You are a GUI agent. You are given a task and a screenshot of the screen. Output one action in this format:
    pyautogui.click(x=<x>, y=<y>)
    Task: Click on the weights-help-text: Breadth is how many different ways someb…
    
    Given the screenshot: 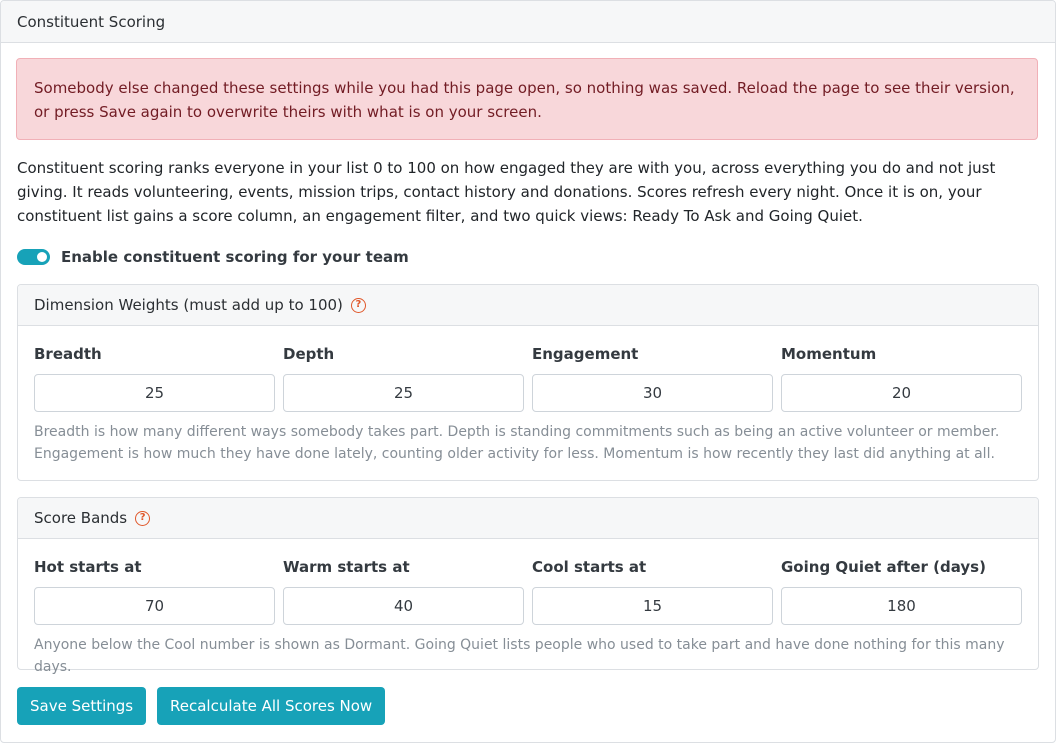 What is the action you would take?
    pyautogui.click(x=517, y=443)
    